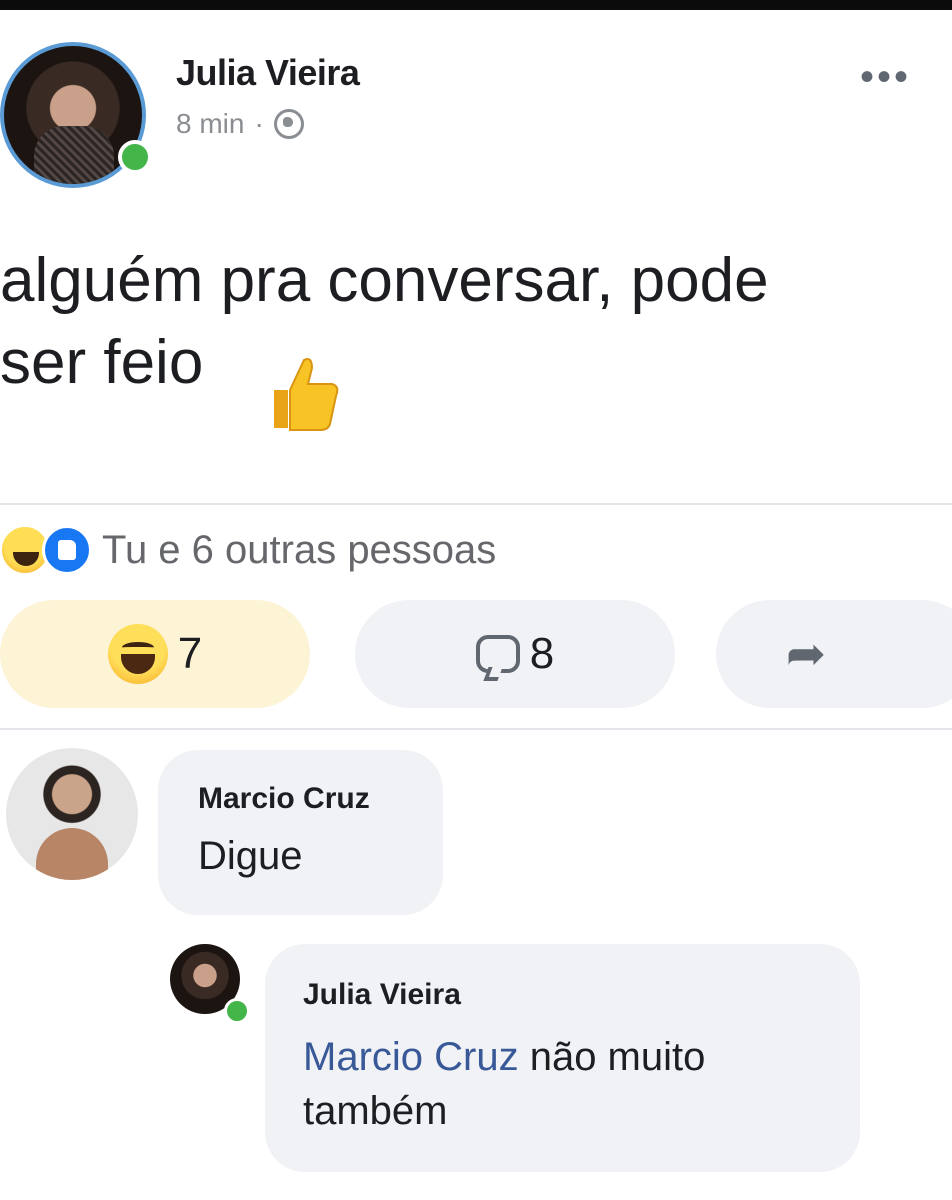 The width and height of the screenshot is (952, 1200). I want to click on top-status-bar, so click(476, 5).